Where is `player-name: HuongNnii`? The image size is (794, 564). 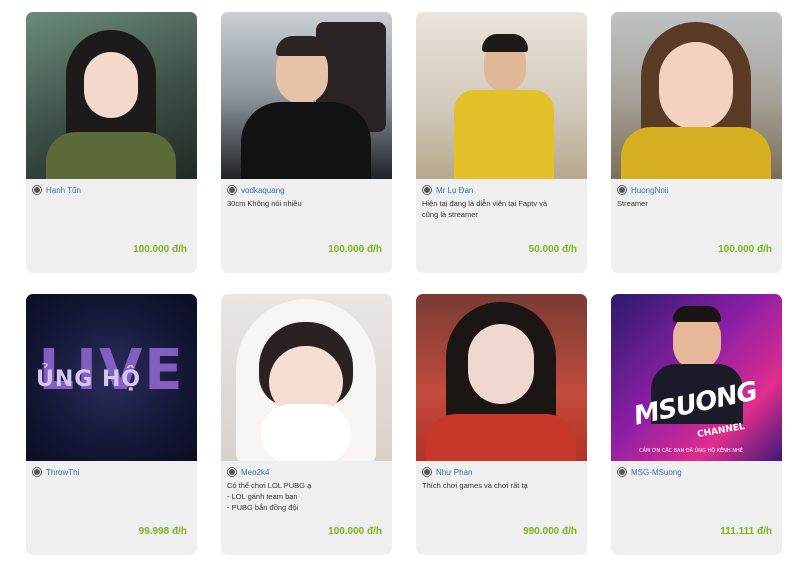 player-name: HuongNnii is located at coordinates (649, 190).